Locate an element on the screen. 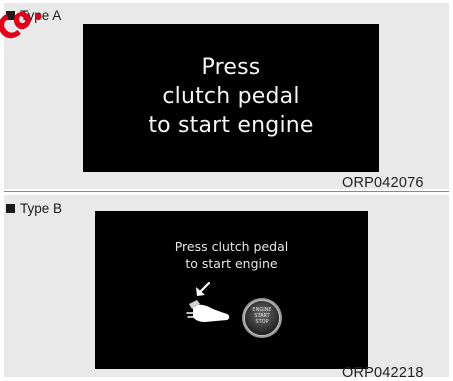  type-b-image-code: ORP042218 is located at coordinates (383, 373).